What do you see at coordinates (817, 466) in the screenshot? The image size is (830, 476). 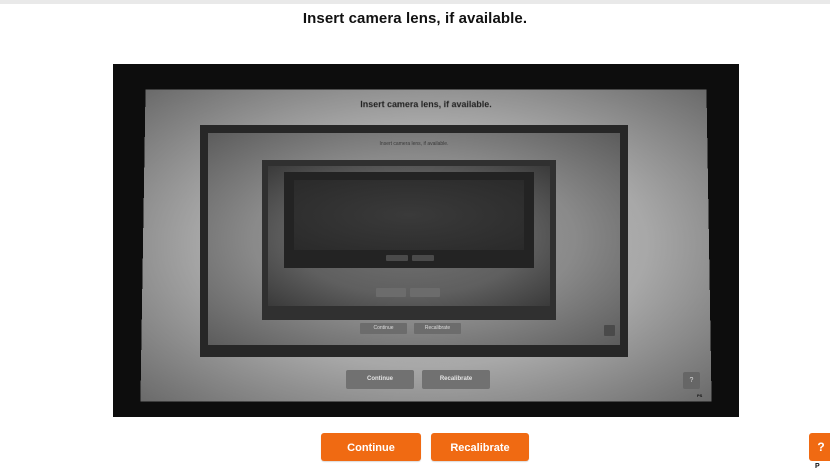 I see `help-caption: P` at bounding box center [817, 466].